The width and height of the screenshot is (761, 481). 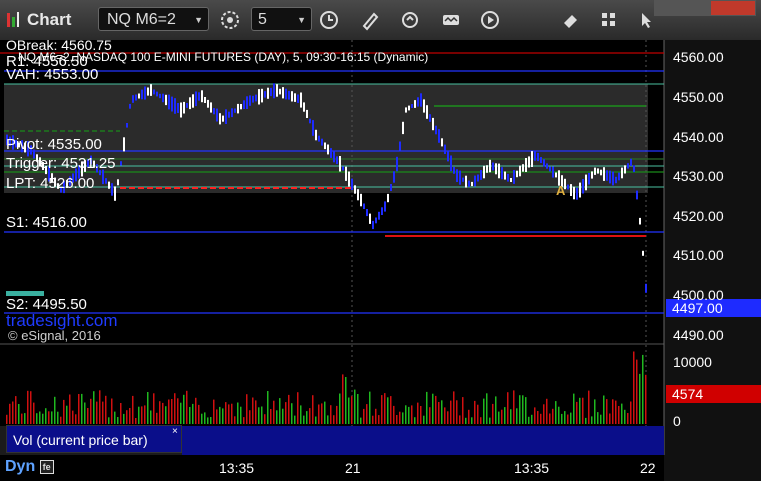 I want to click on volume-study-label: Vol (current price bar), so click(x=94, y=439).